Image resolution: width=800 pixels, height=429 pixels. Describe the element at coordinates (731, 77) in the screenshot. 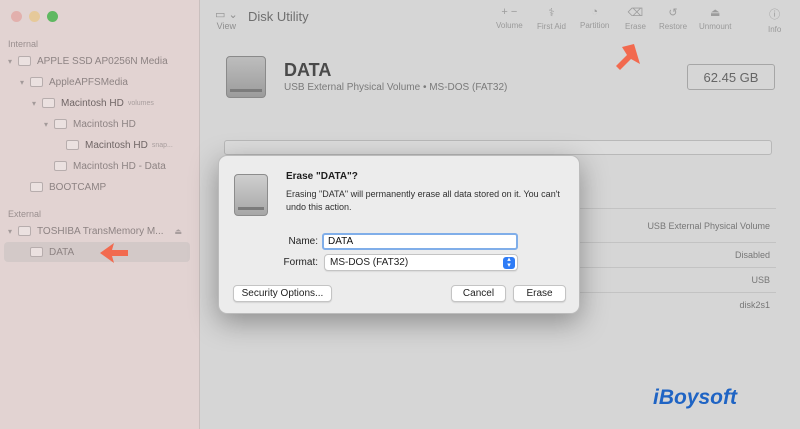

I see `volume-size: 62.45 GB` at that location.